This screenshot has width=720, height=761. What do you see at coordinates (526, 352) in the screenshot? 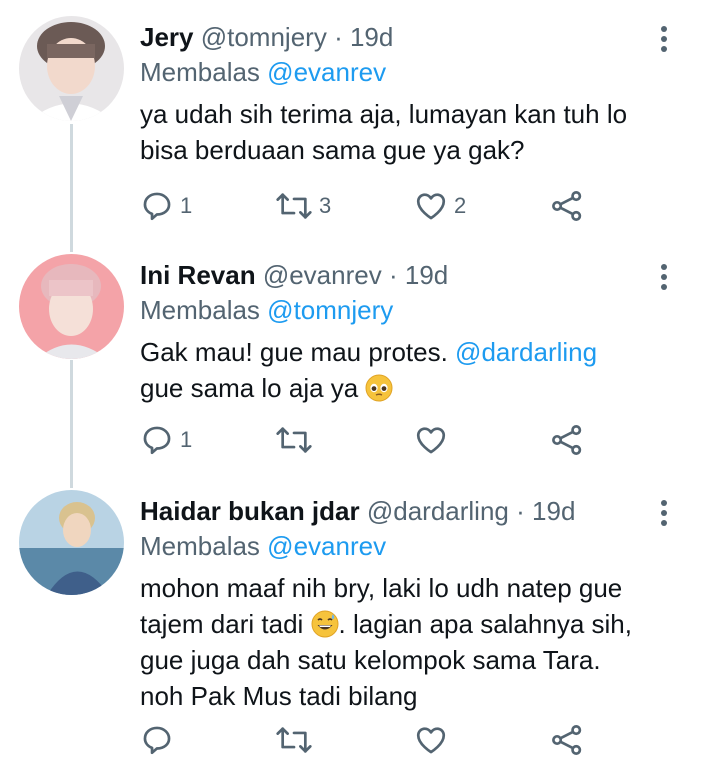
I see `body-mention: @dardarling` at bounding box center [526, 352].